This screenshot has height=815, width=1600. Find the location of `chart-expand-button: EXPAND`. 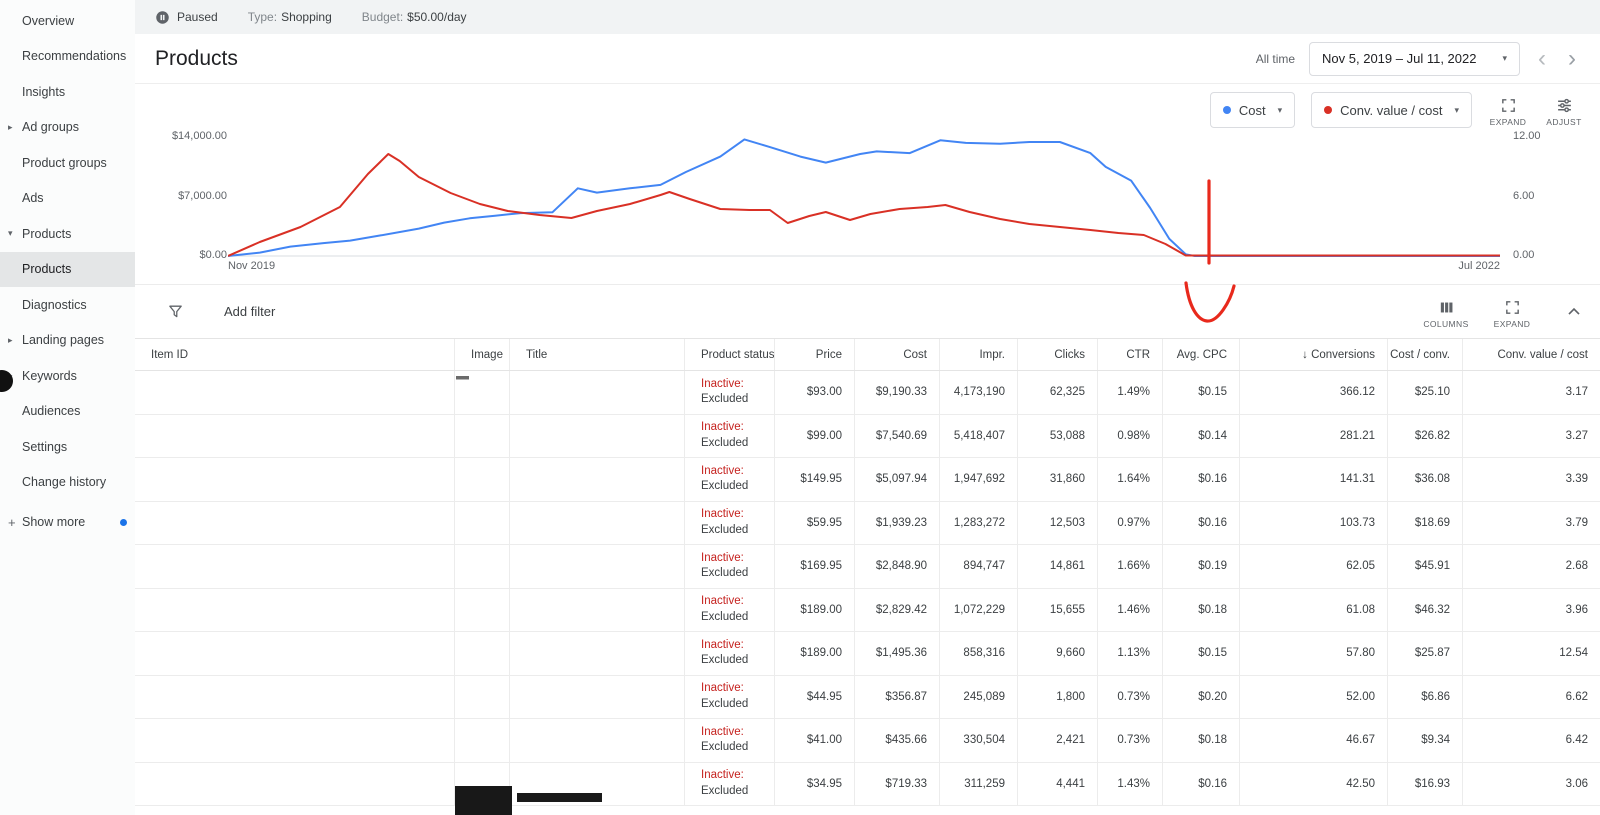

chart-expand-button: EXPAND is located at coordinates (1508, 109).